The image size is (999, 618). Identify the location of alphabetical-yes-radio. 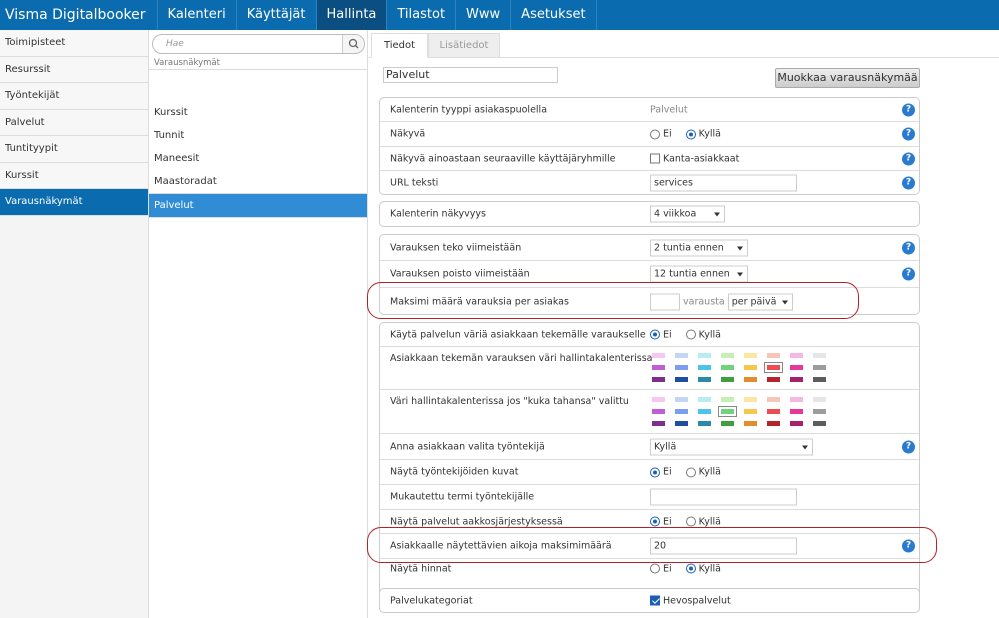
(690, 521).